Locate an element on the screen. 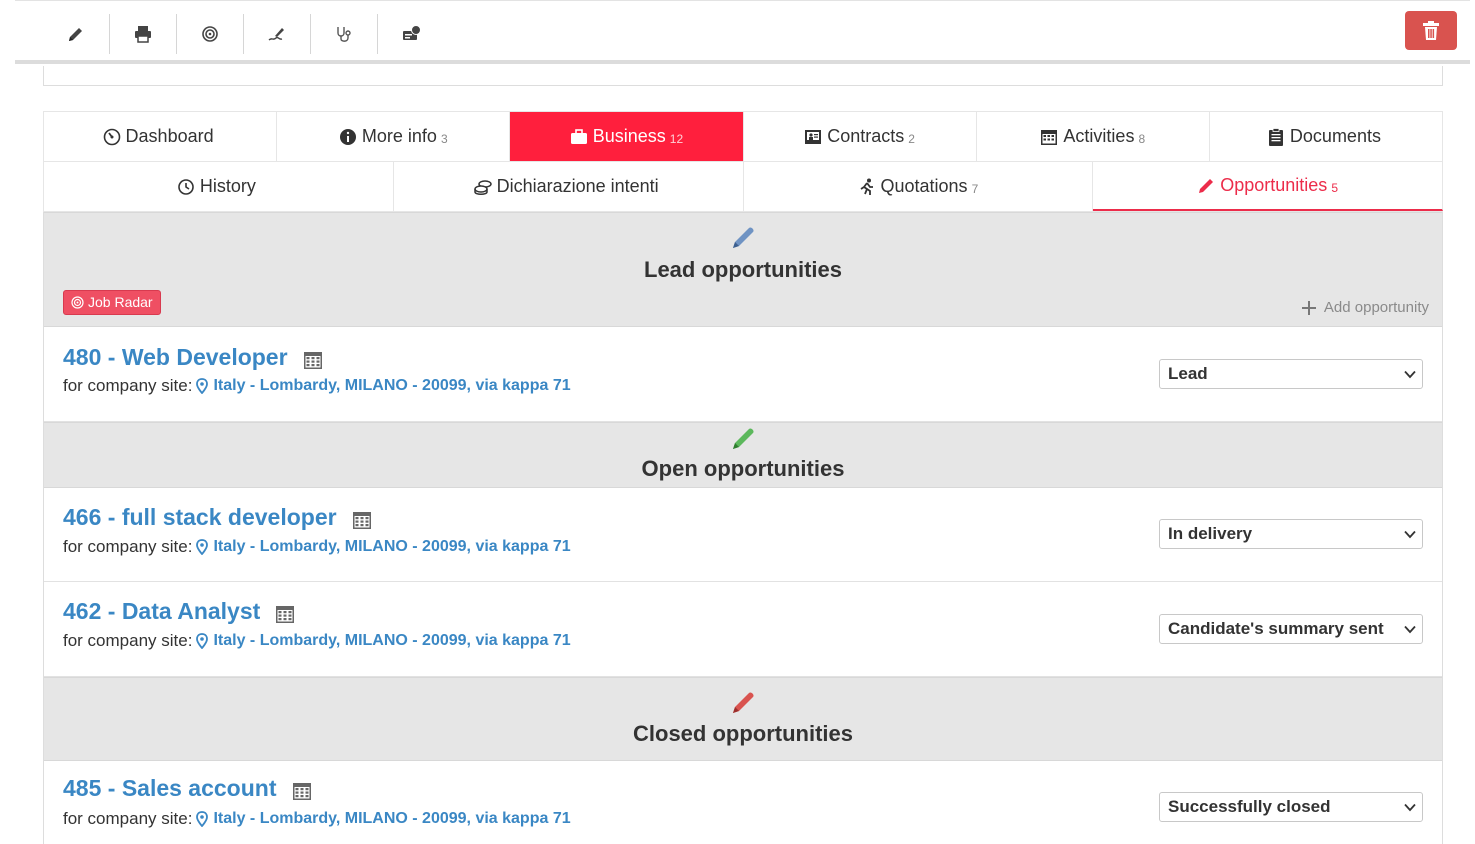  money-transfer-icon is located at coordinates (411, 32).